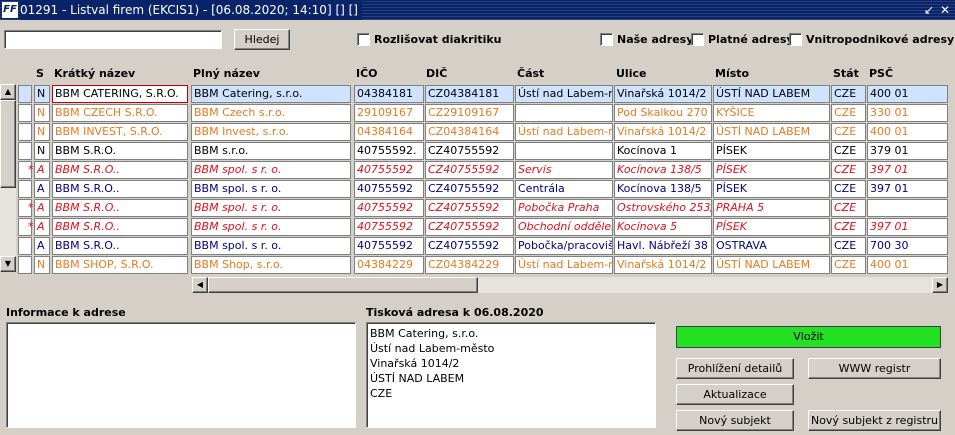 The image size is (955, 435). I want to click on cell-full-name: BBM s.r.o., so click(271, 151).